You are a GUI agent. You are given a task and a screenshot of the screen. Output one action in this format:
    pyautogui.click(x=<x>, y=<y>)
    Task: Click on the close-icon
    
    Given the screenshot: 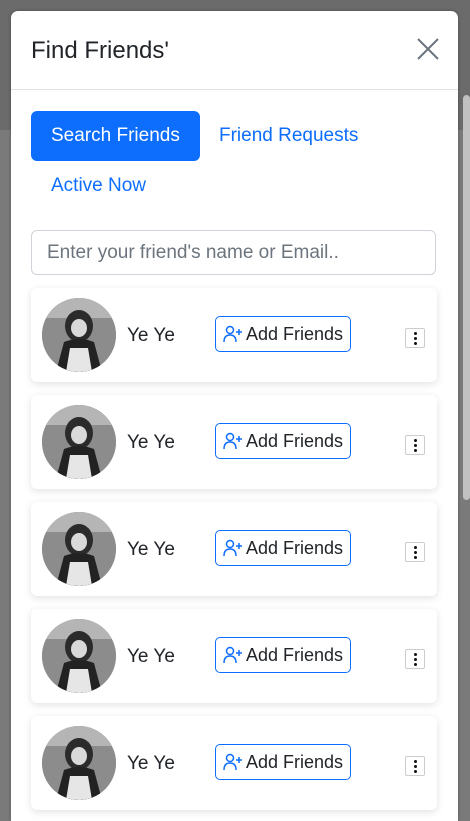 What is the action you would take?
    pyautogui.click(x=428, y=49)
    